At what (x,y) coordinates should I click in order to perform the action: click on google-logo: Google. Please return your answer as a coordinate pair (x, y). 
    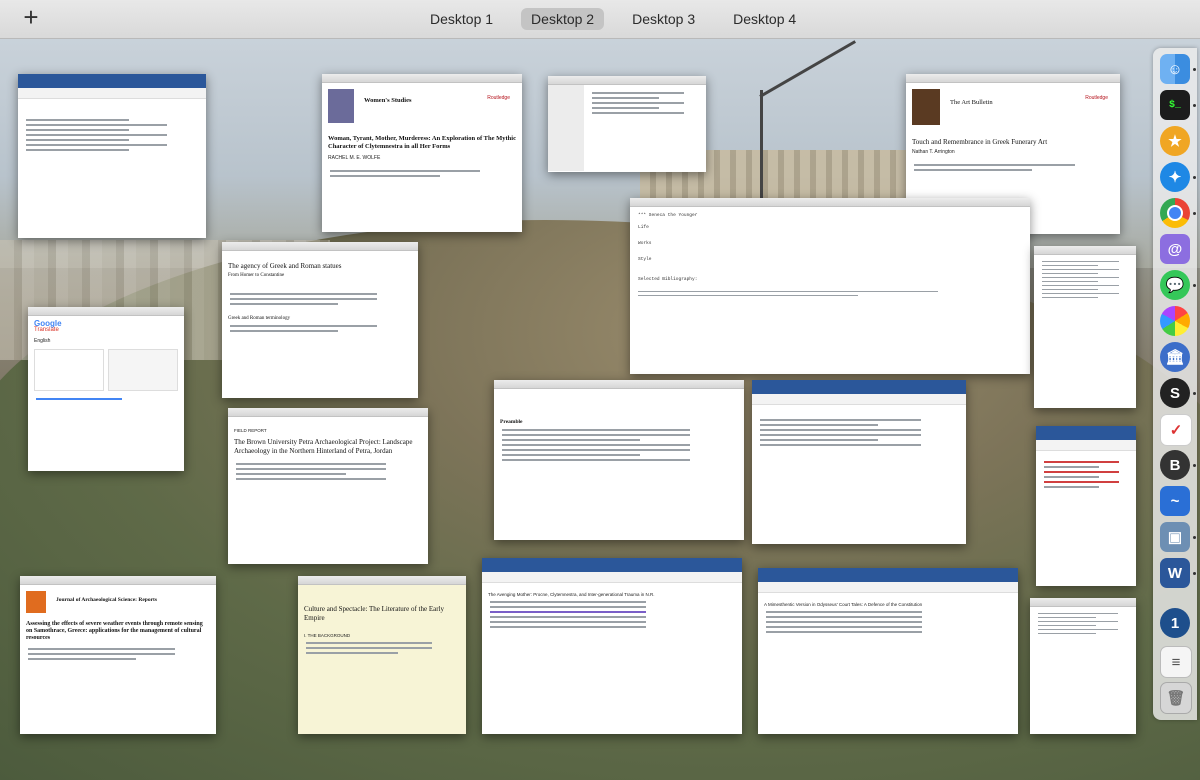
    Looking at the image, I should click on (48, 323).